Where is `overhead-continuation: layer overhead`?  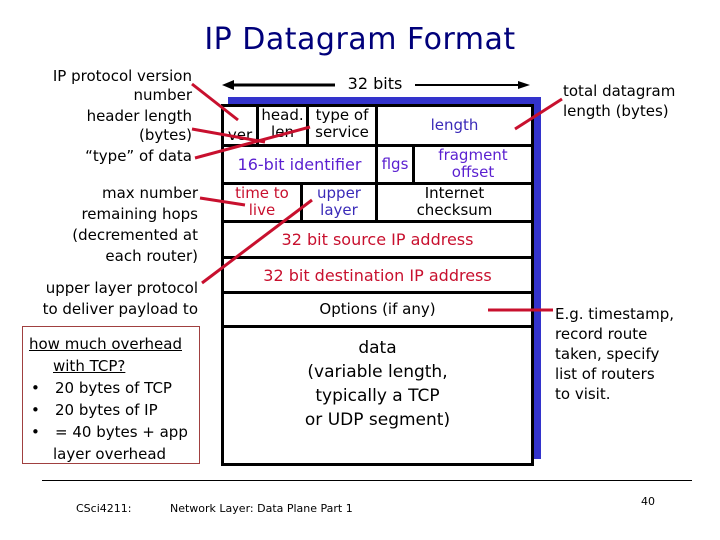 overhead-continuation: layer overhead is located at coordinates (110, 454).